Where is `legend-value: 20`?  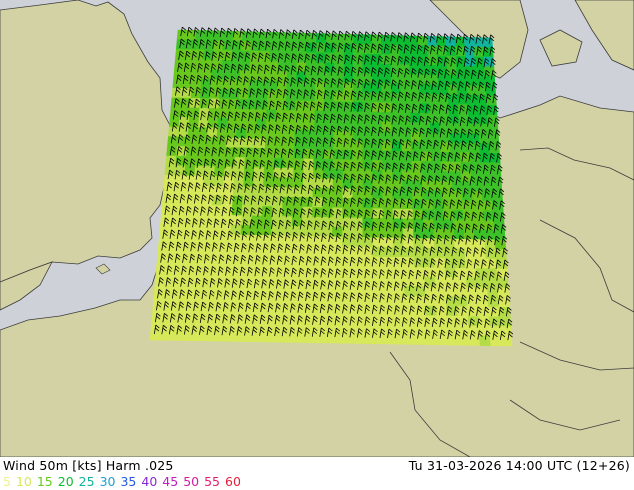 legend-value: 20 is located at coordinates (65, 481).